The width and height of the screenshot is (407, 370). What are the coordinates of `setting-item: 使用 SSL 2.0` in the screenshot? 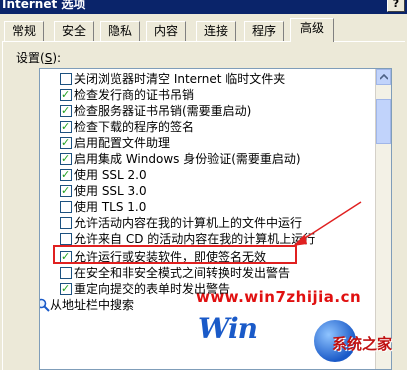 It's located at (205, 175).